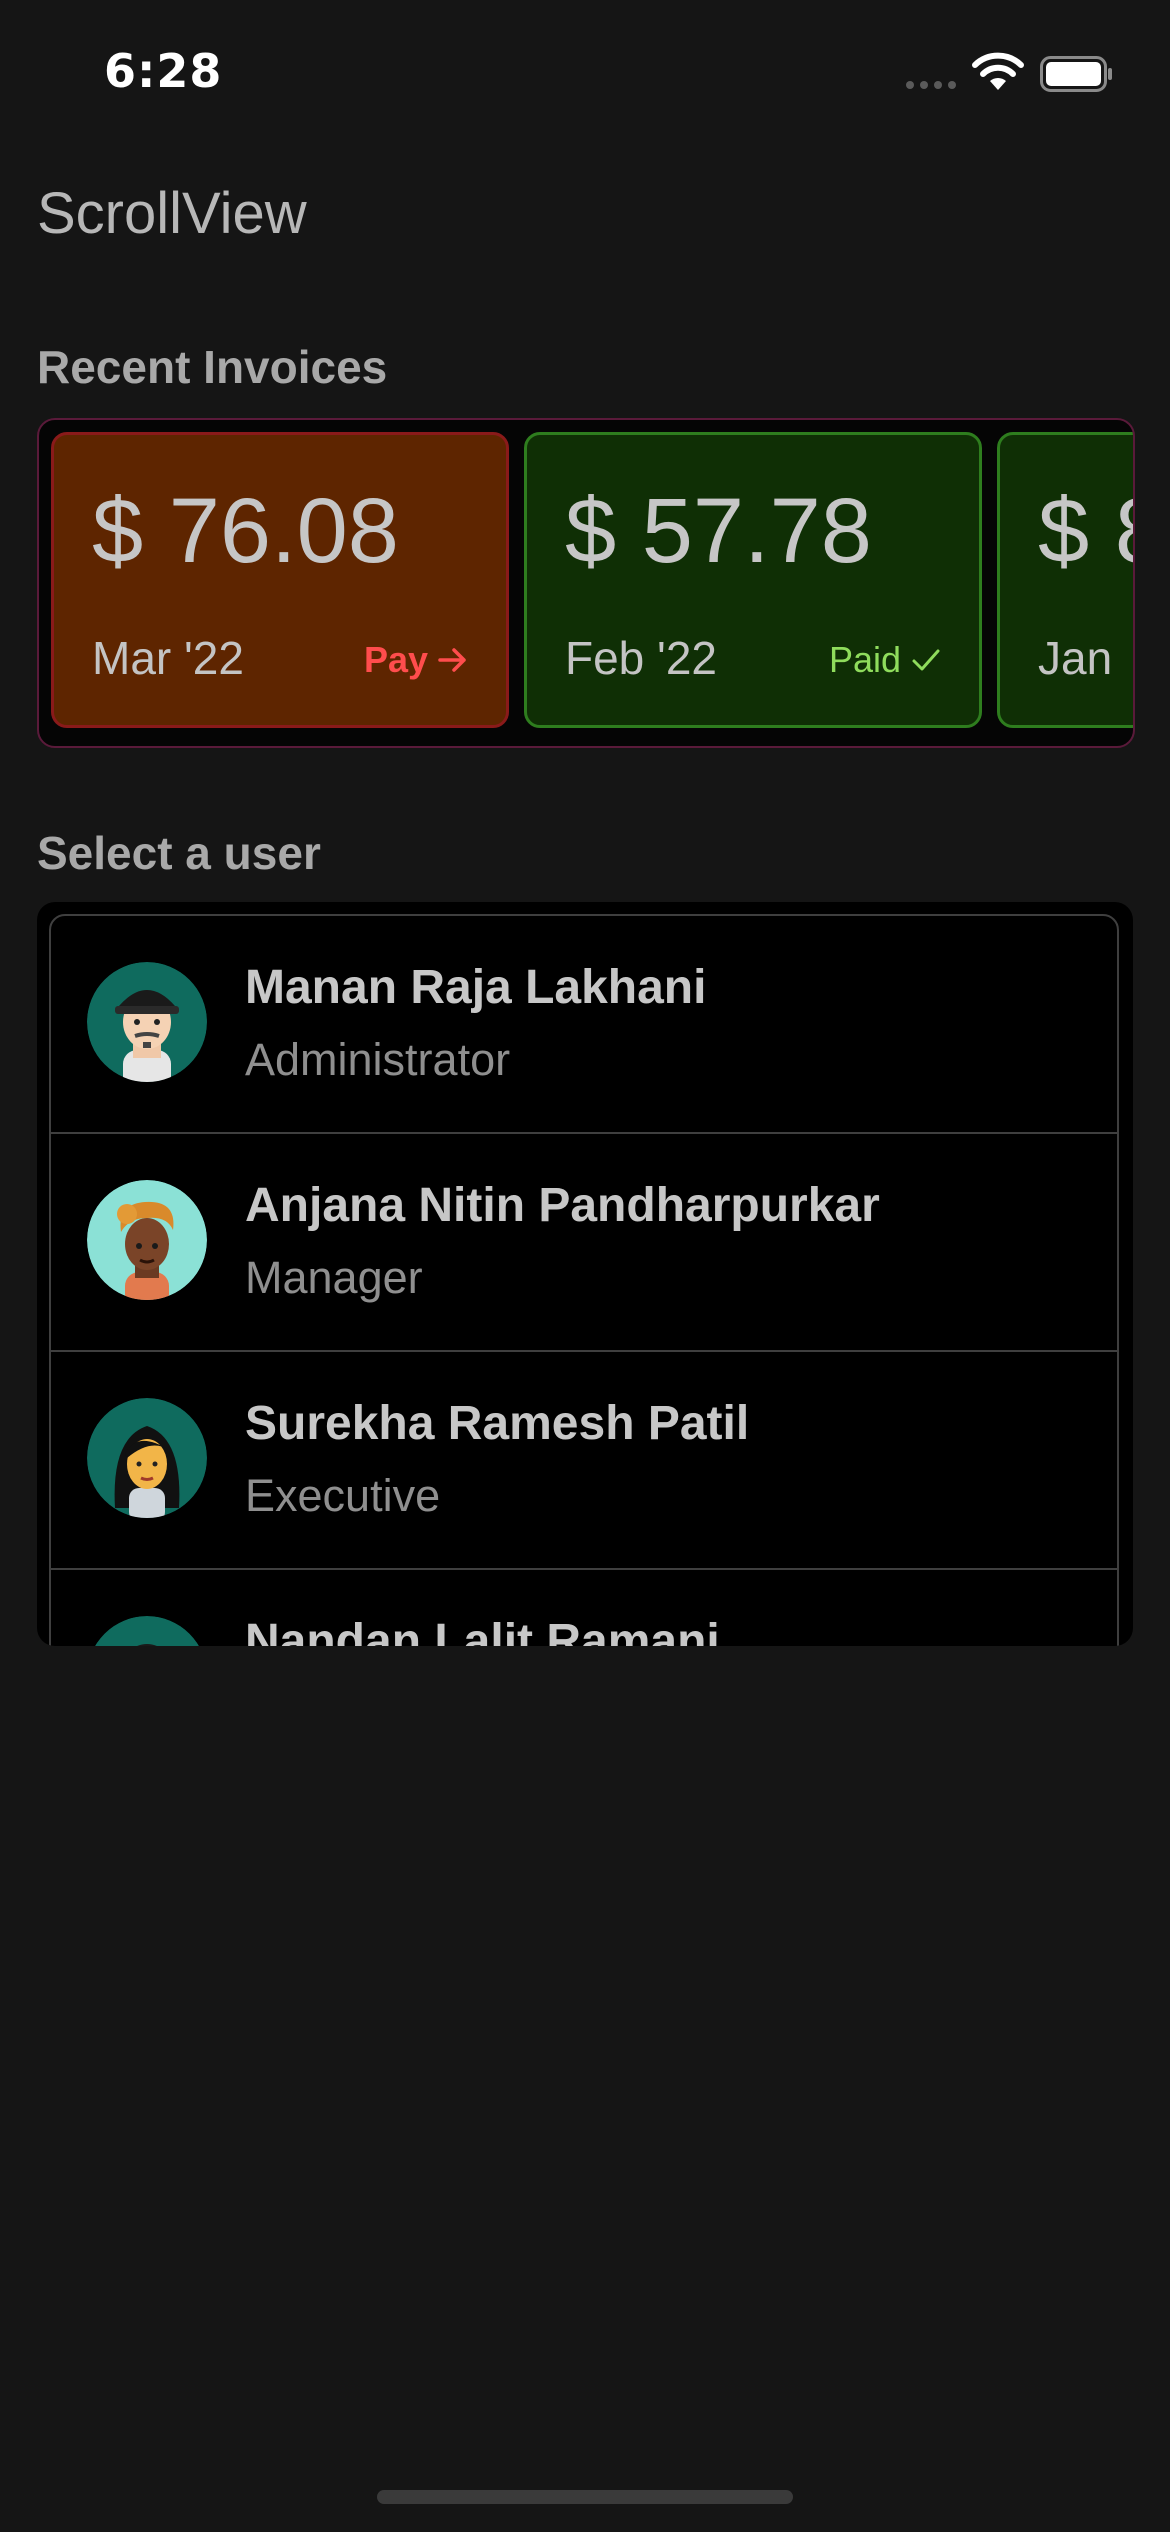 The height and width of the screenshot is (2532, 1170). What do you see at coordinates (585, 2497) in the screenshot?
I see `home-indicator` at bounding box center [585, 2497].